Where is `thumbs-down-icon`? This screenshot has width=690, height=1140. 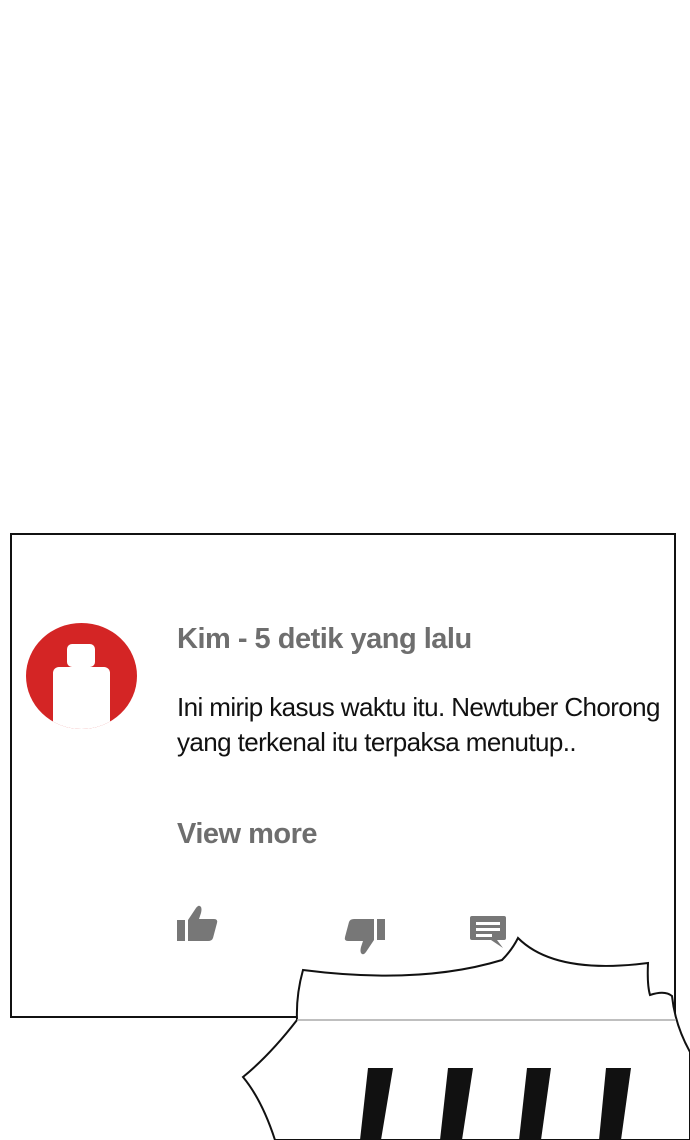 thumbs-down-icon is located at coordinates (364, 937).